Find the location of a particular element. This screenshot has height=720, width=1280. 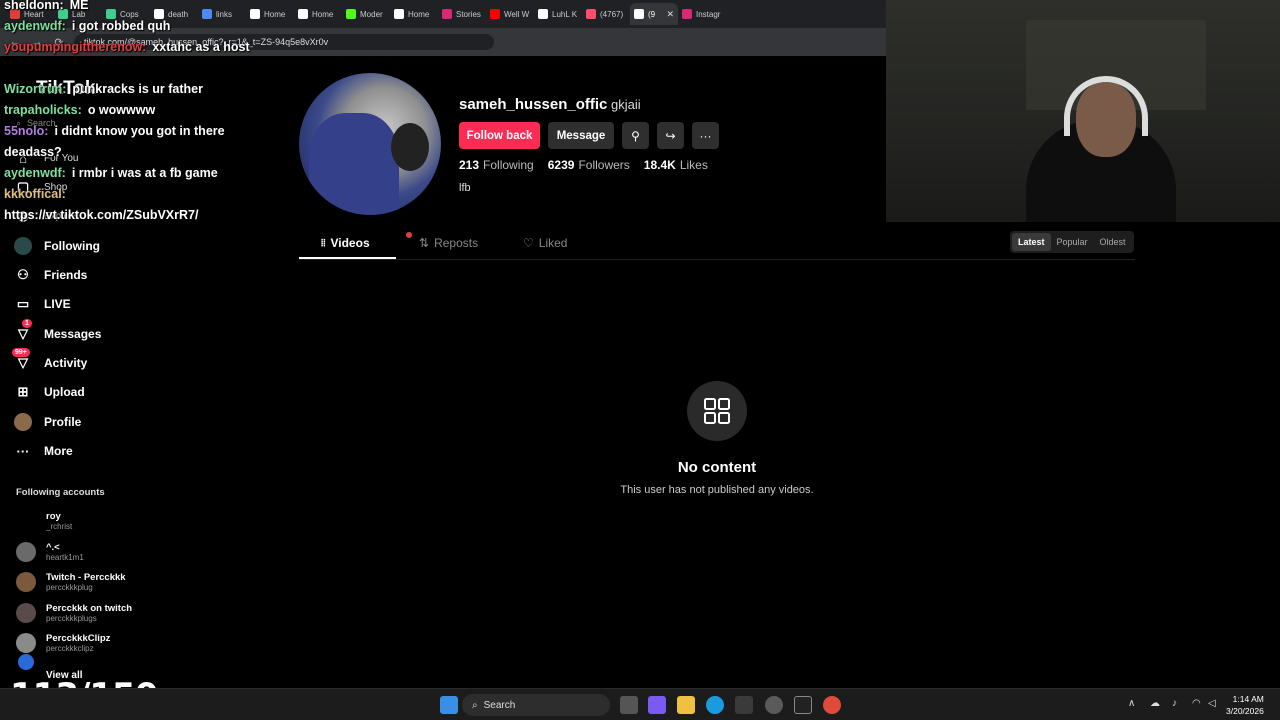

likes-stat: 18.4K Likes is located at coordinates (675, 165).